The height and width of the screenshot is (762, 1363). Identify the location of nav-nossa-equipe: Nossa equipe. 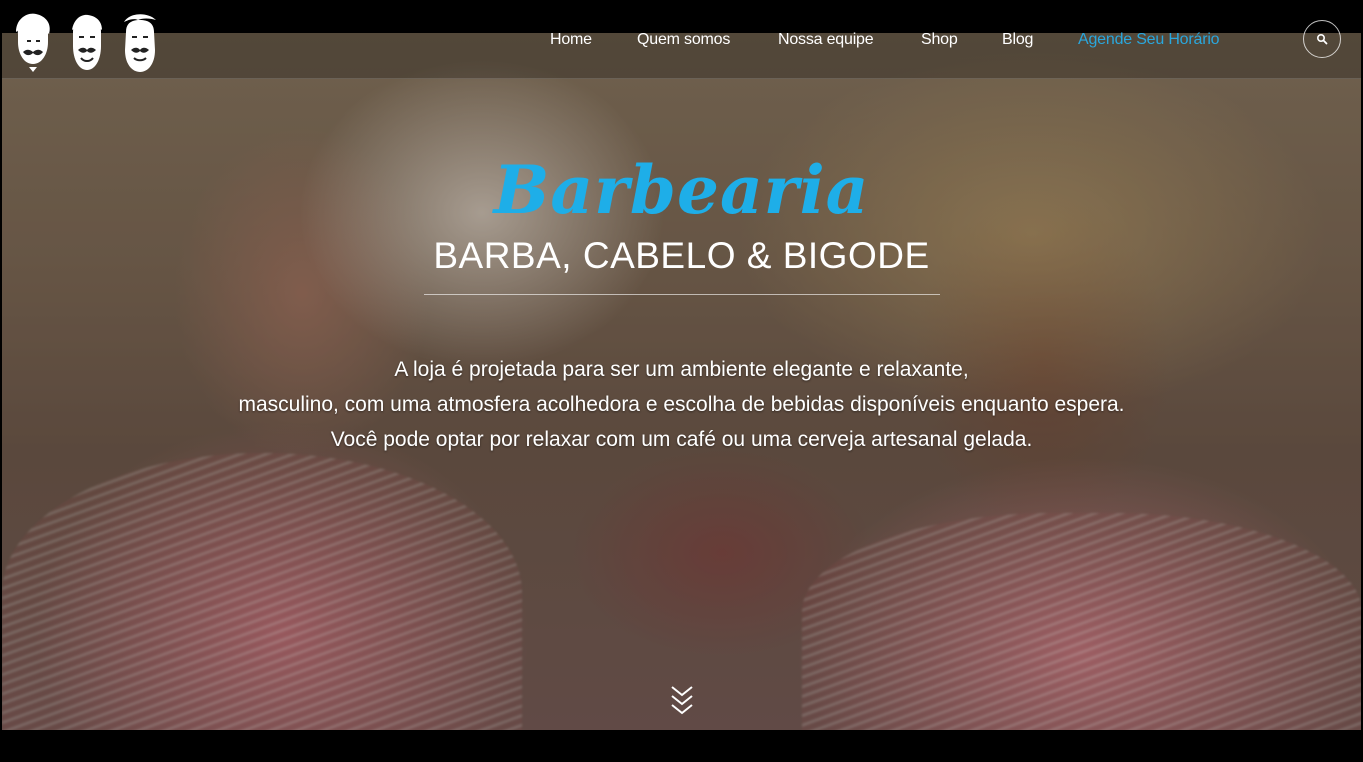
(826, 40).